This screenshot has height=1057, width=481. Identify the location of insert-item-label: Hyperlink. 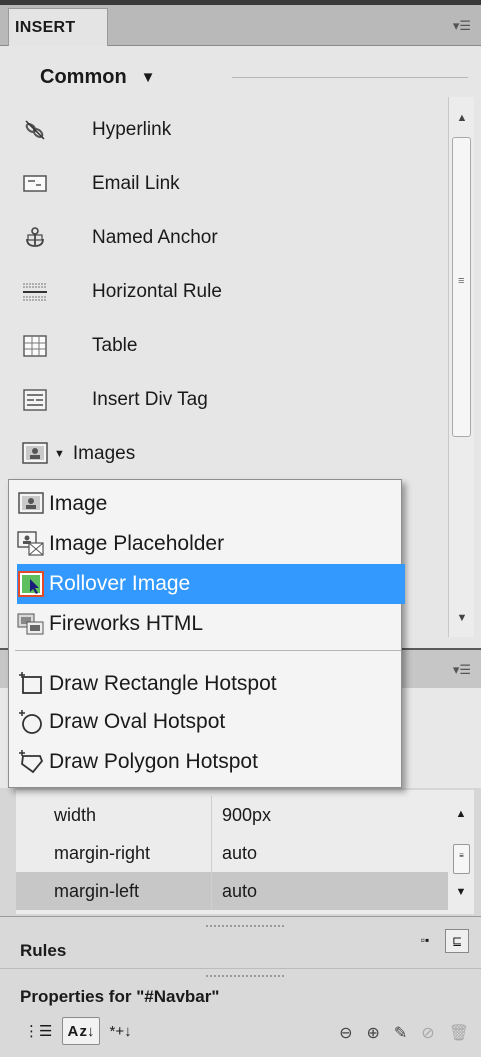
(132, 129).